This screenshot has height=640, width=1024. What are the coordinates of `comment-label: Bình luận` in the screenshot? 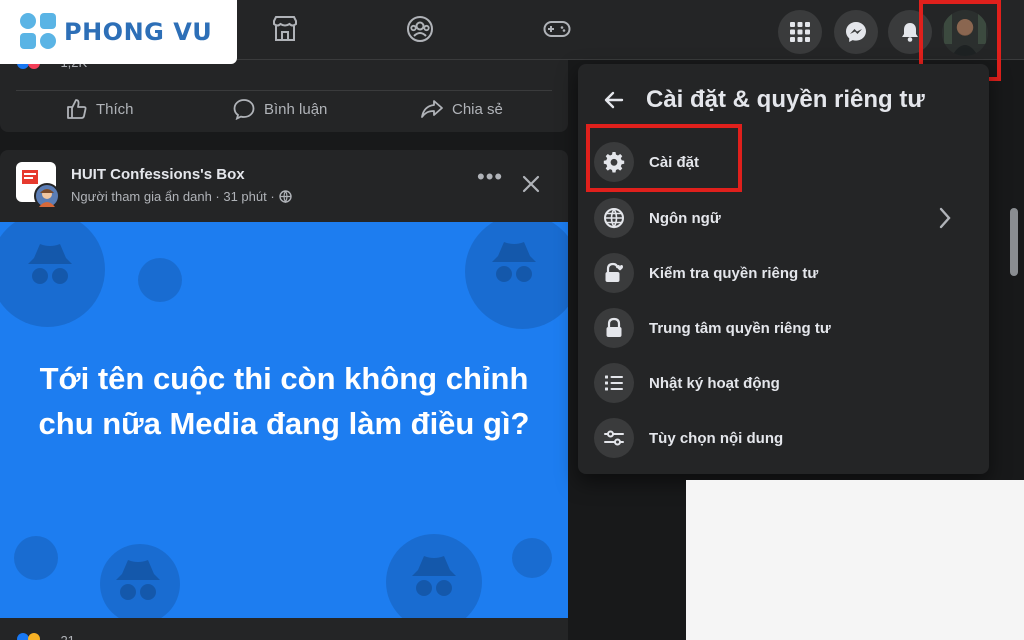 It's located at (296, 109).